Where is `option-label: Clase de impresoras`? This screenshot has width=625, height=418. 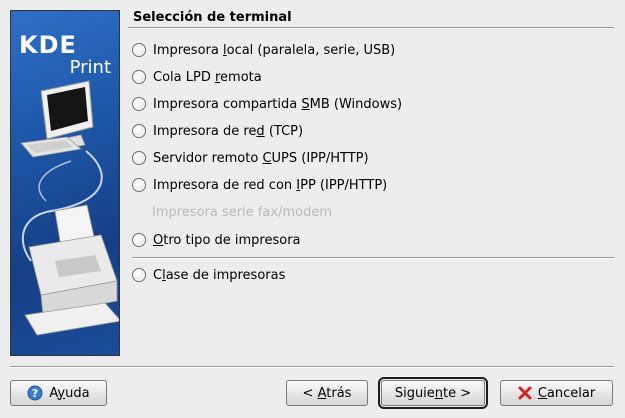 option-label: Clase de impresoras is located at coordinates (219, 275).